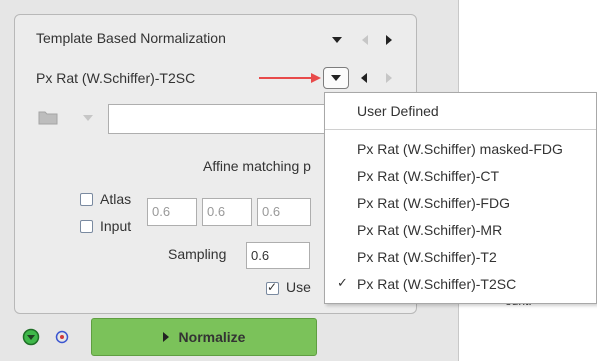  I want to click on menu-separator, so click(460, 129).